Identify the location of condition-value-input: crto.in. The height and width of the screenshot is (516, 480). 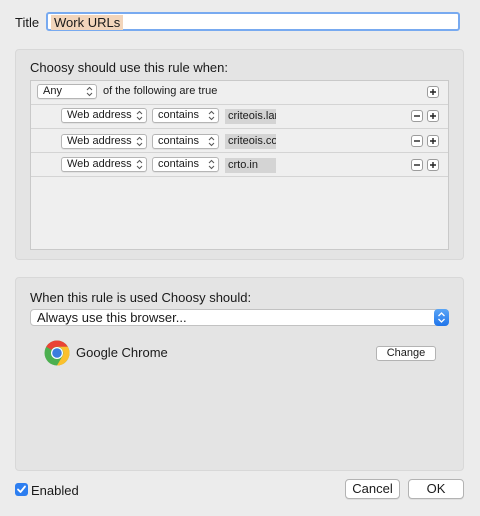
(250, 165).